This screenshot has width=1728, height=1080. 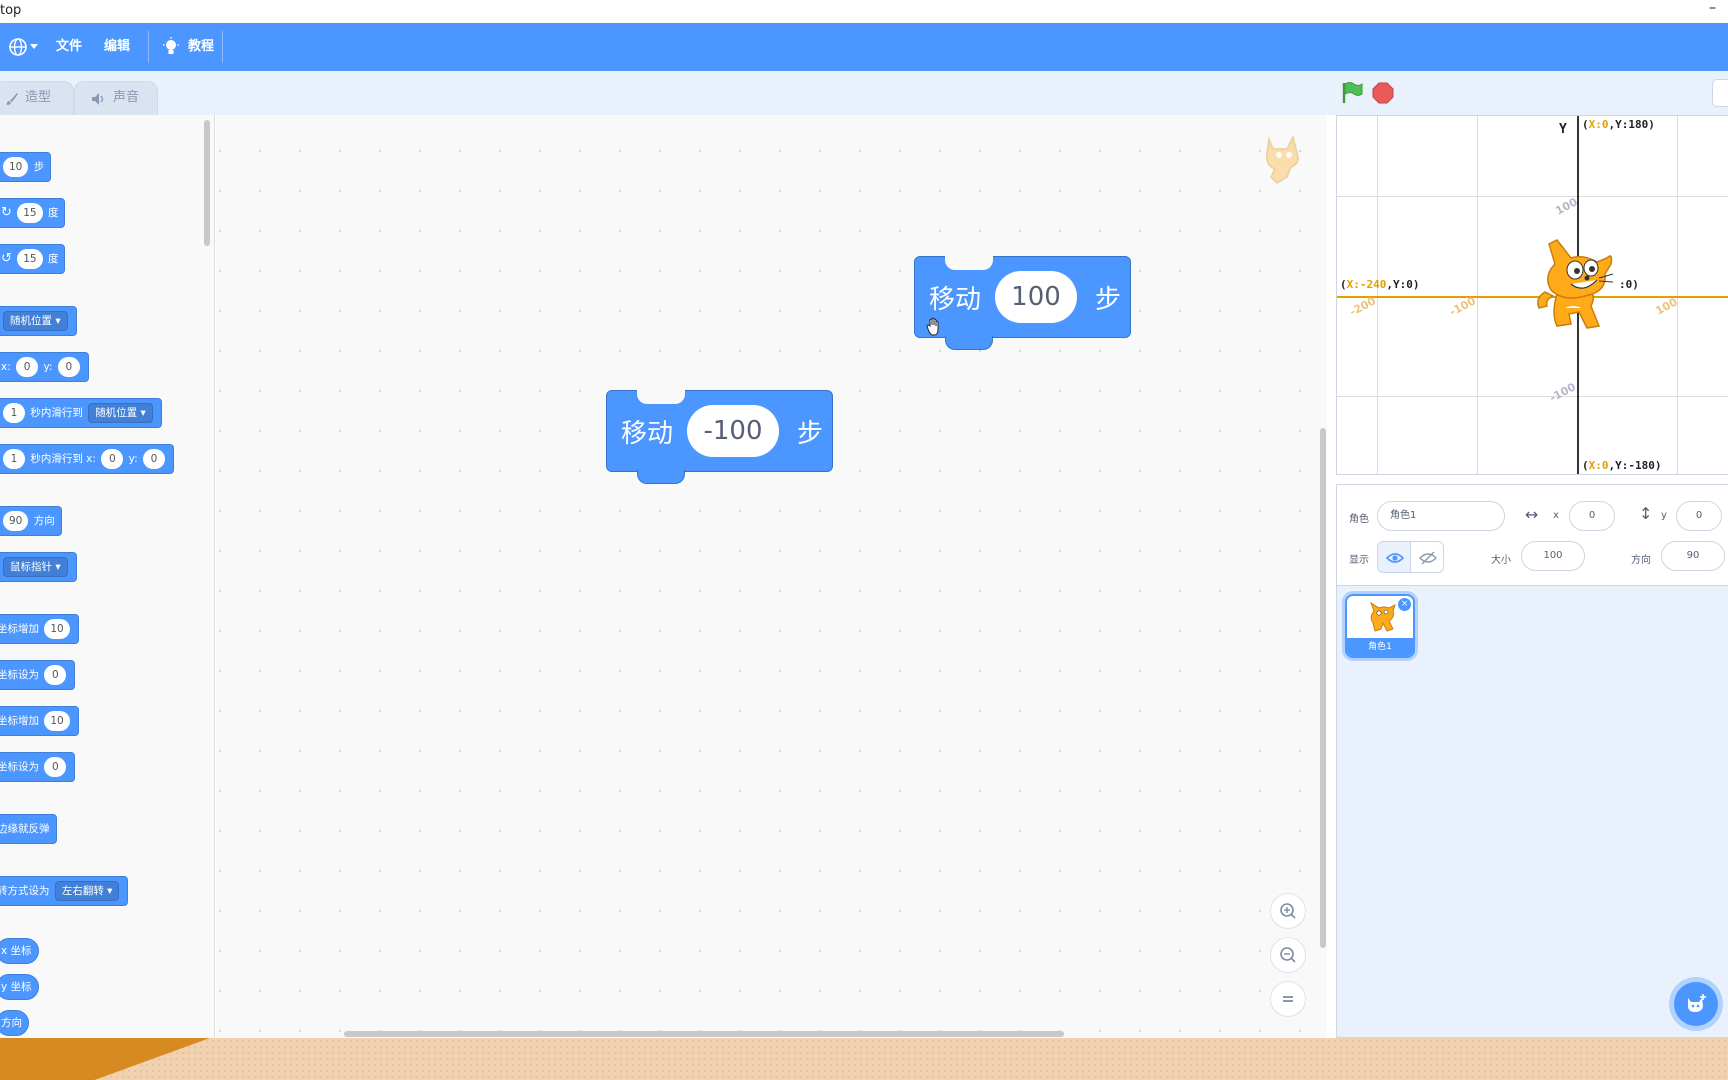 What do you see at coordinates (39, 721) in the screenshot?
I see `palette-block-change-y: 坐标增加 10` at bounding box center [39, 721].